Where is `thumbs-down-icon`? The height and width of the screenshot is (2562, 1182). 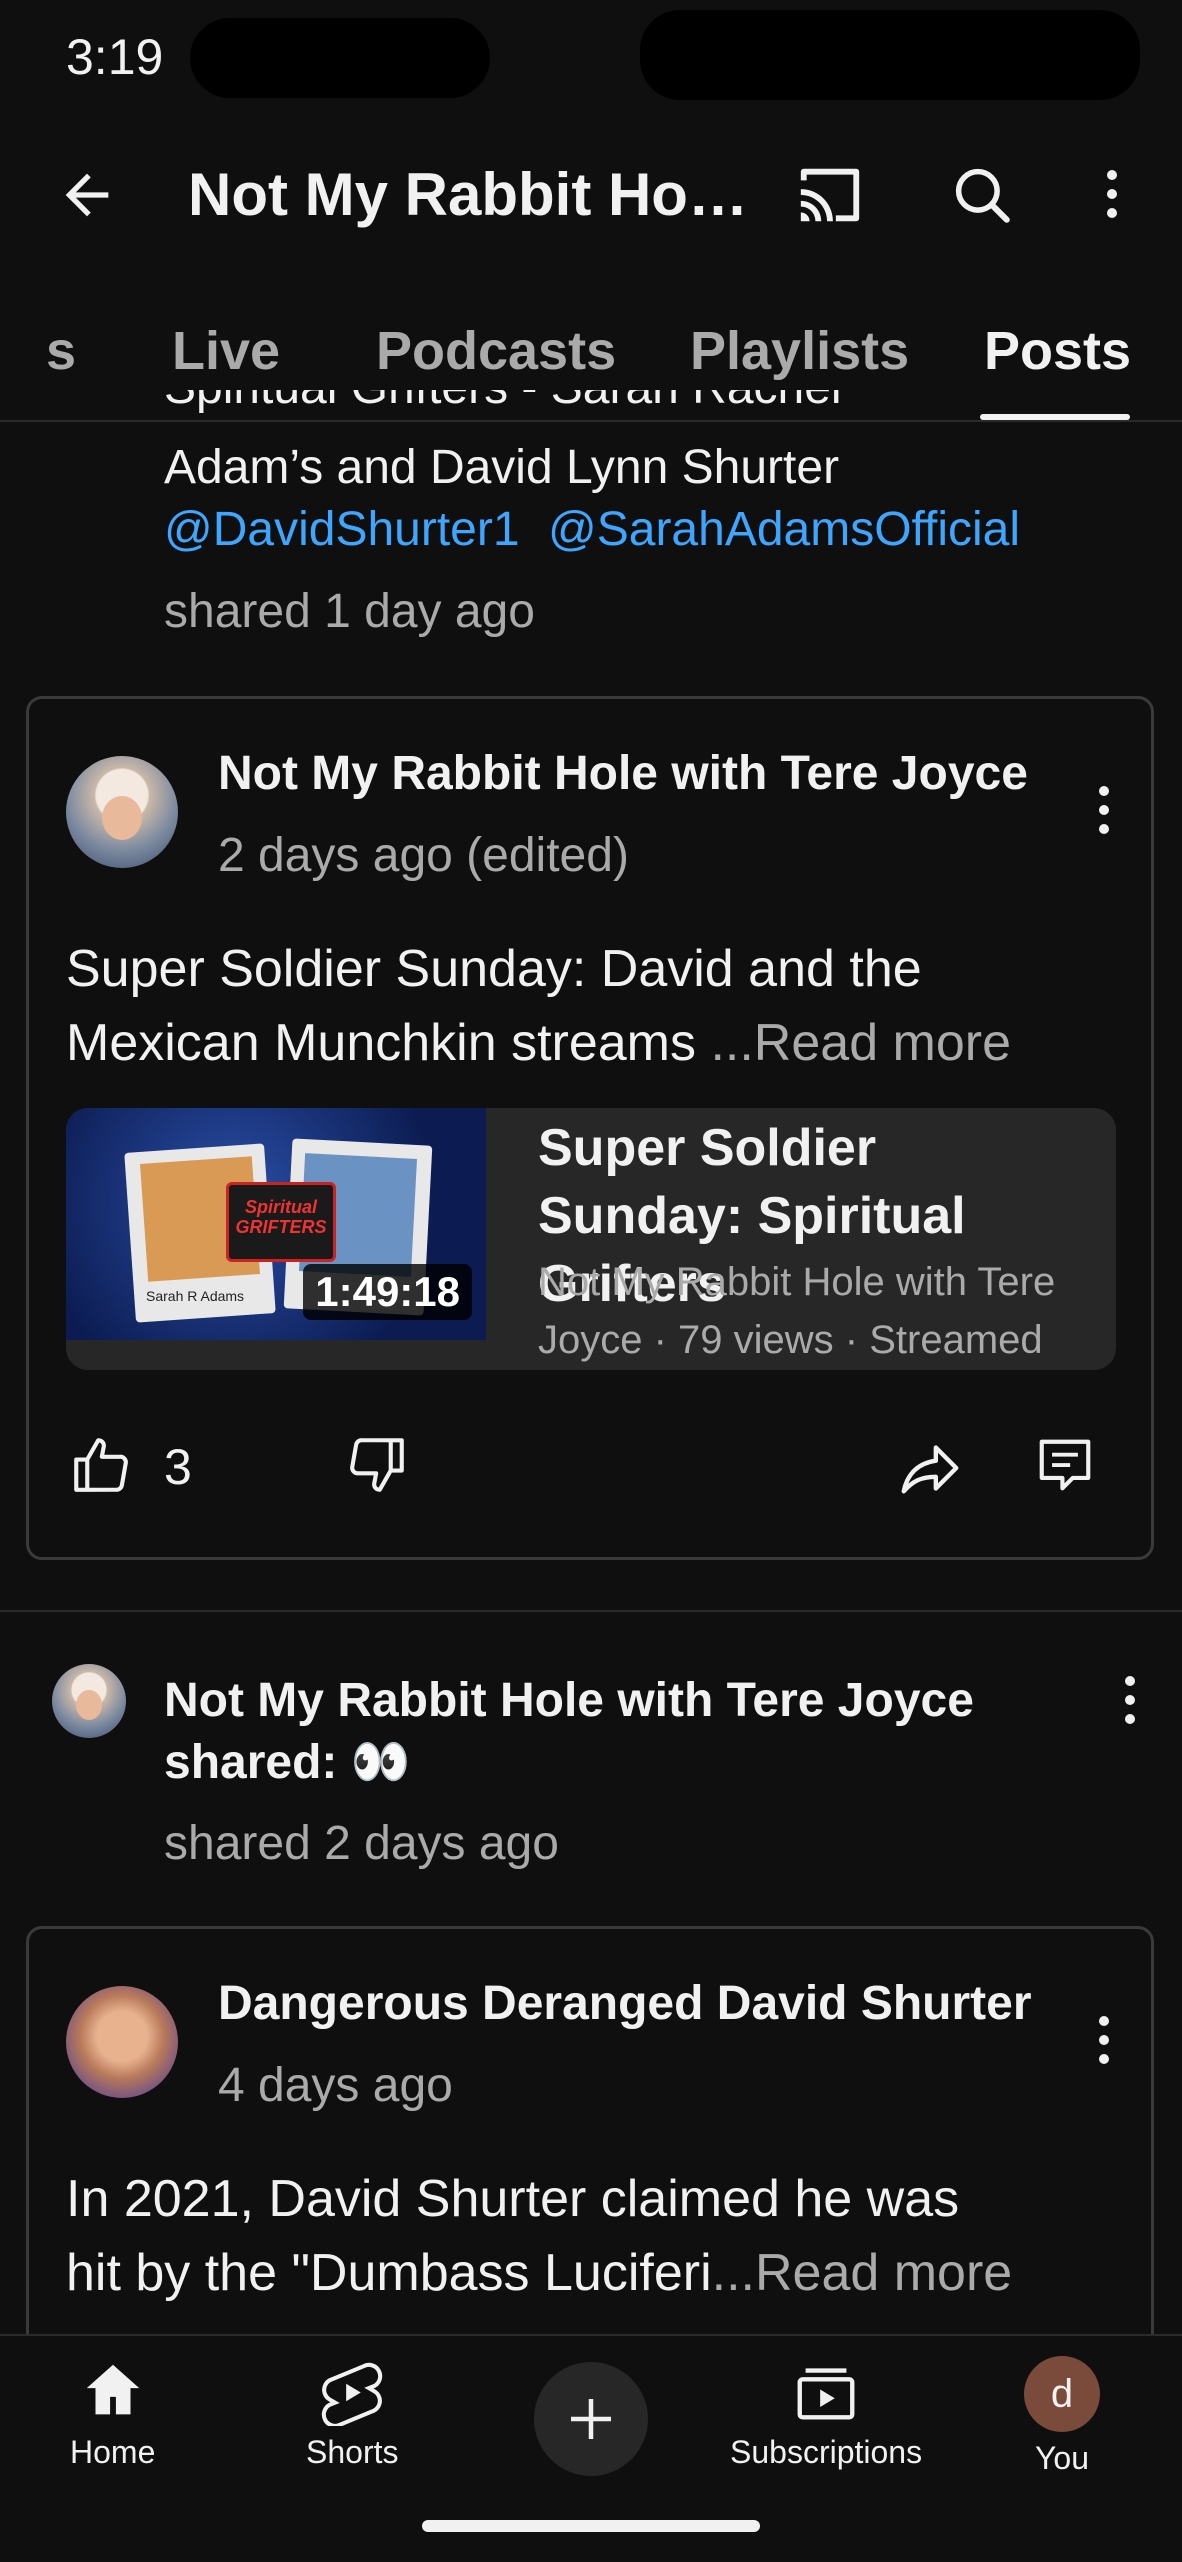 thumbs-down-icon is located at coordinates (377, 1465).